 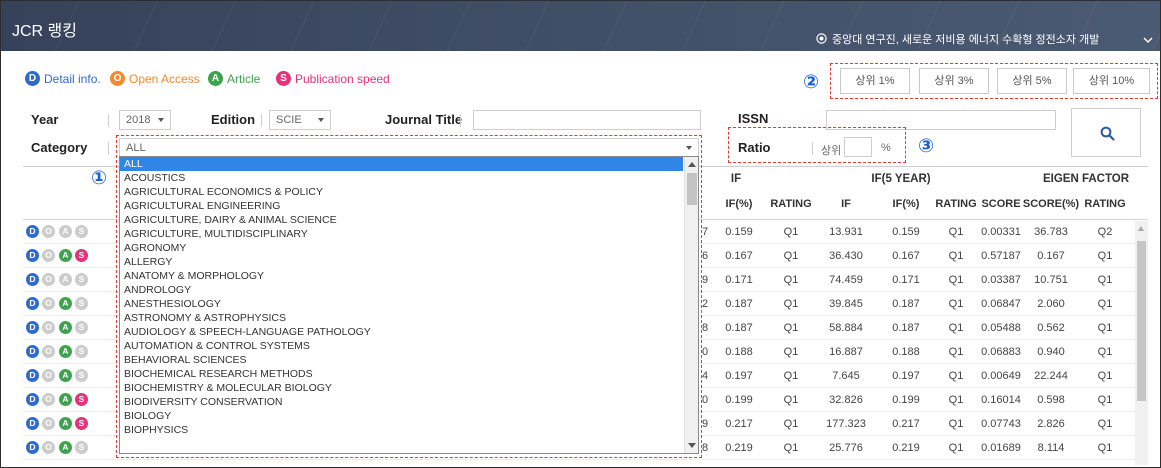 What do you see at coordinates (926, 146) in the screenshot?
I see `annotation-marker-3: ③` at bounding box center [926, 146].